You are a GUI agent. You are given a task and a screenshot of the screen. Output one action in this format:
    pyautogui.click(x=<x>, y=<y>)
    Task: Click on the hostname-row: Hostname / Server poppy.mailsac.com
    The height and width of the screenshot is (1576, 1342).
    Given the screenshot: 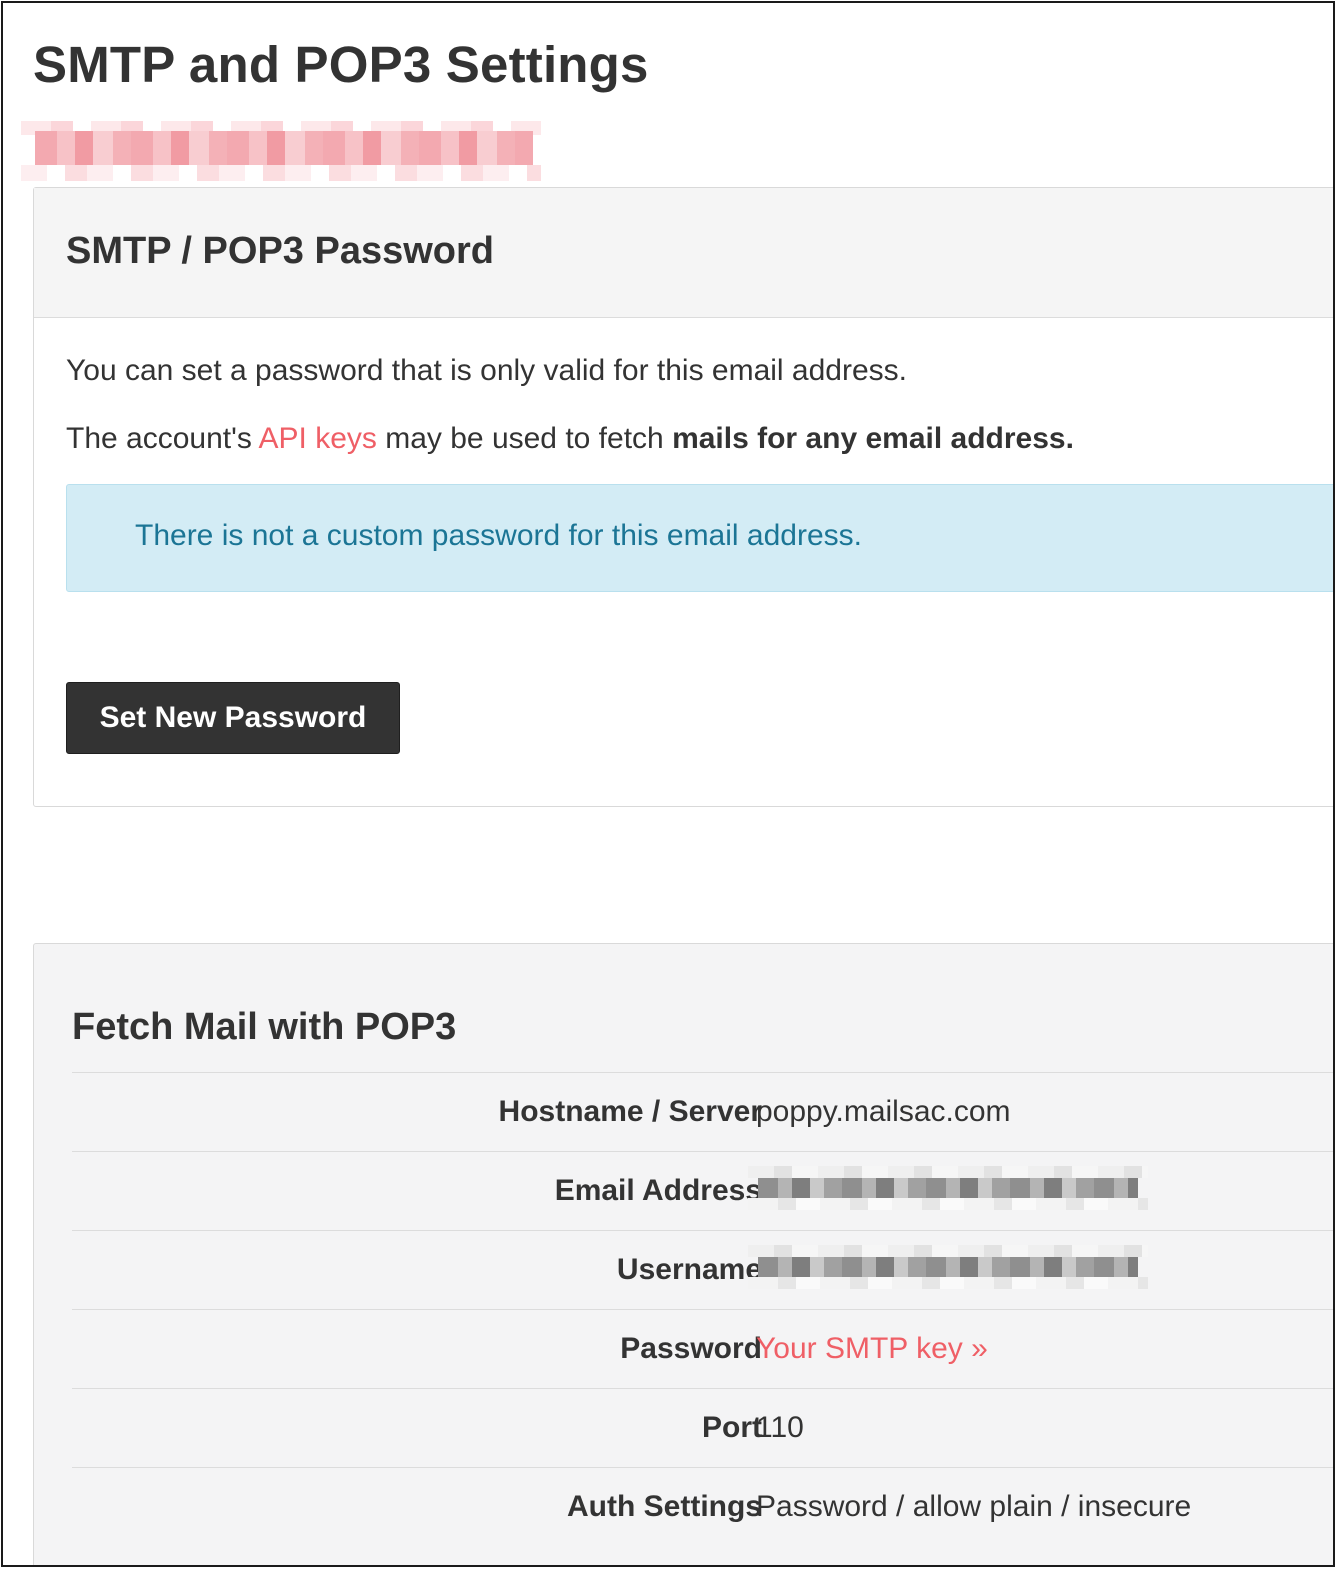 What is the action you would take?
    pyautogui.click(x=702, y=1111)
    